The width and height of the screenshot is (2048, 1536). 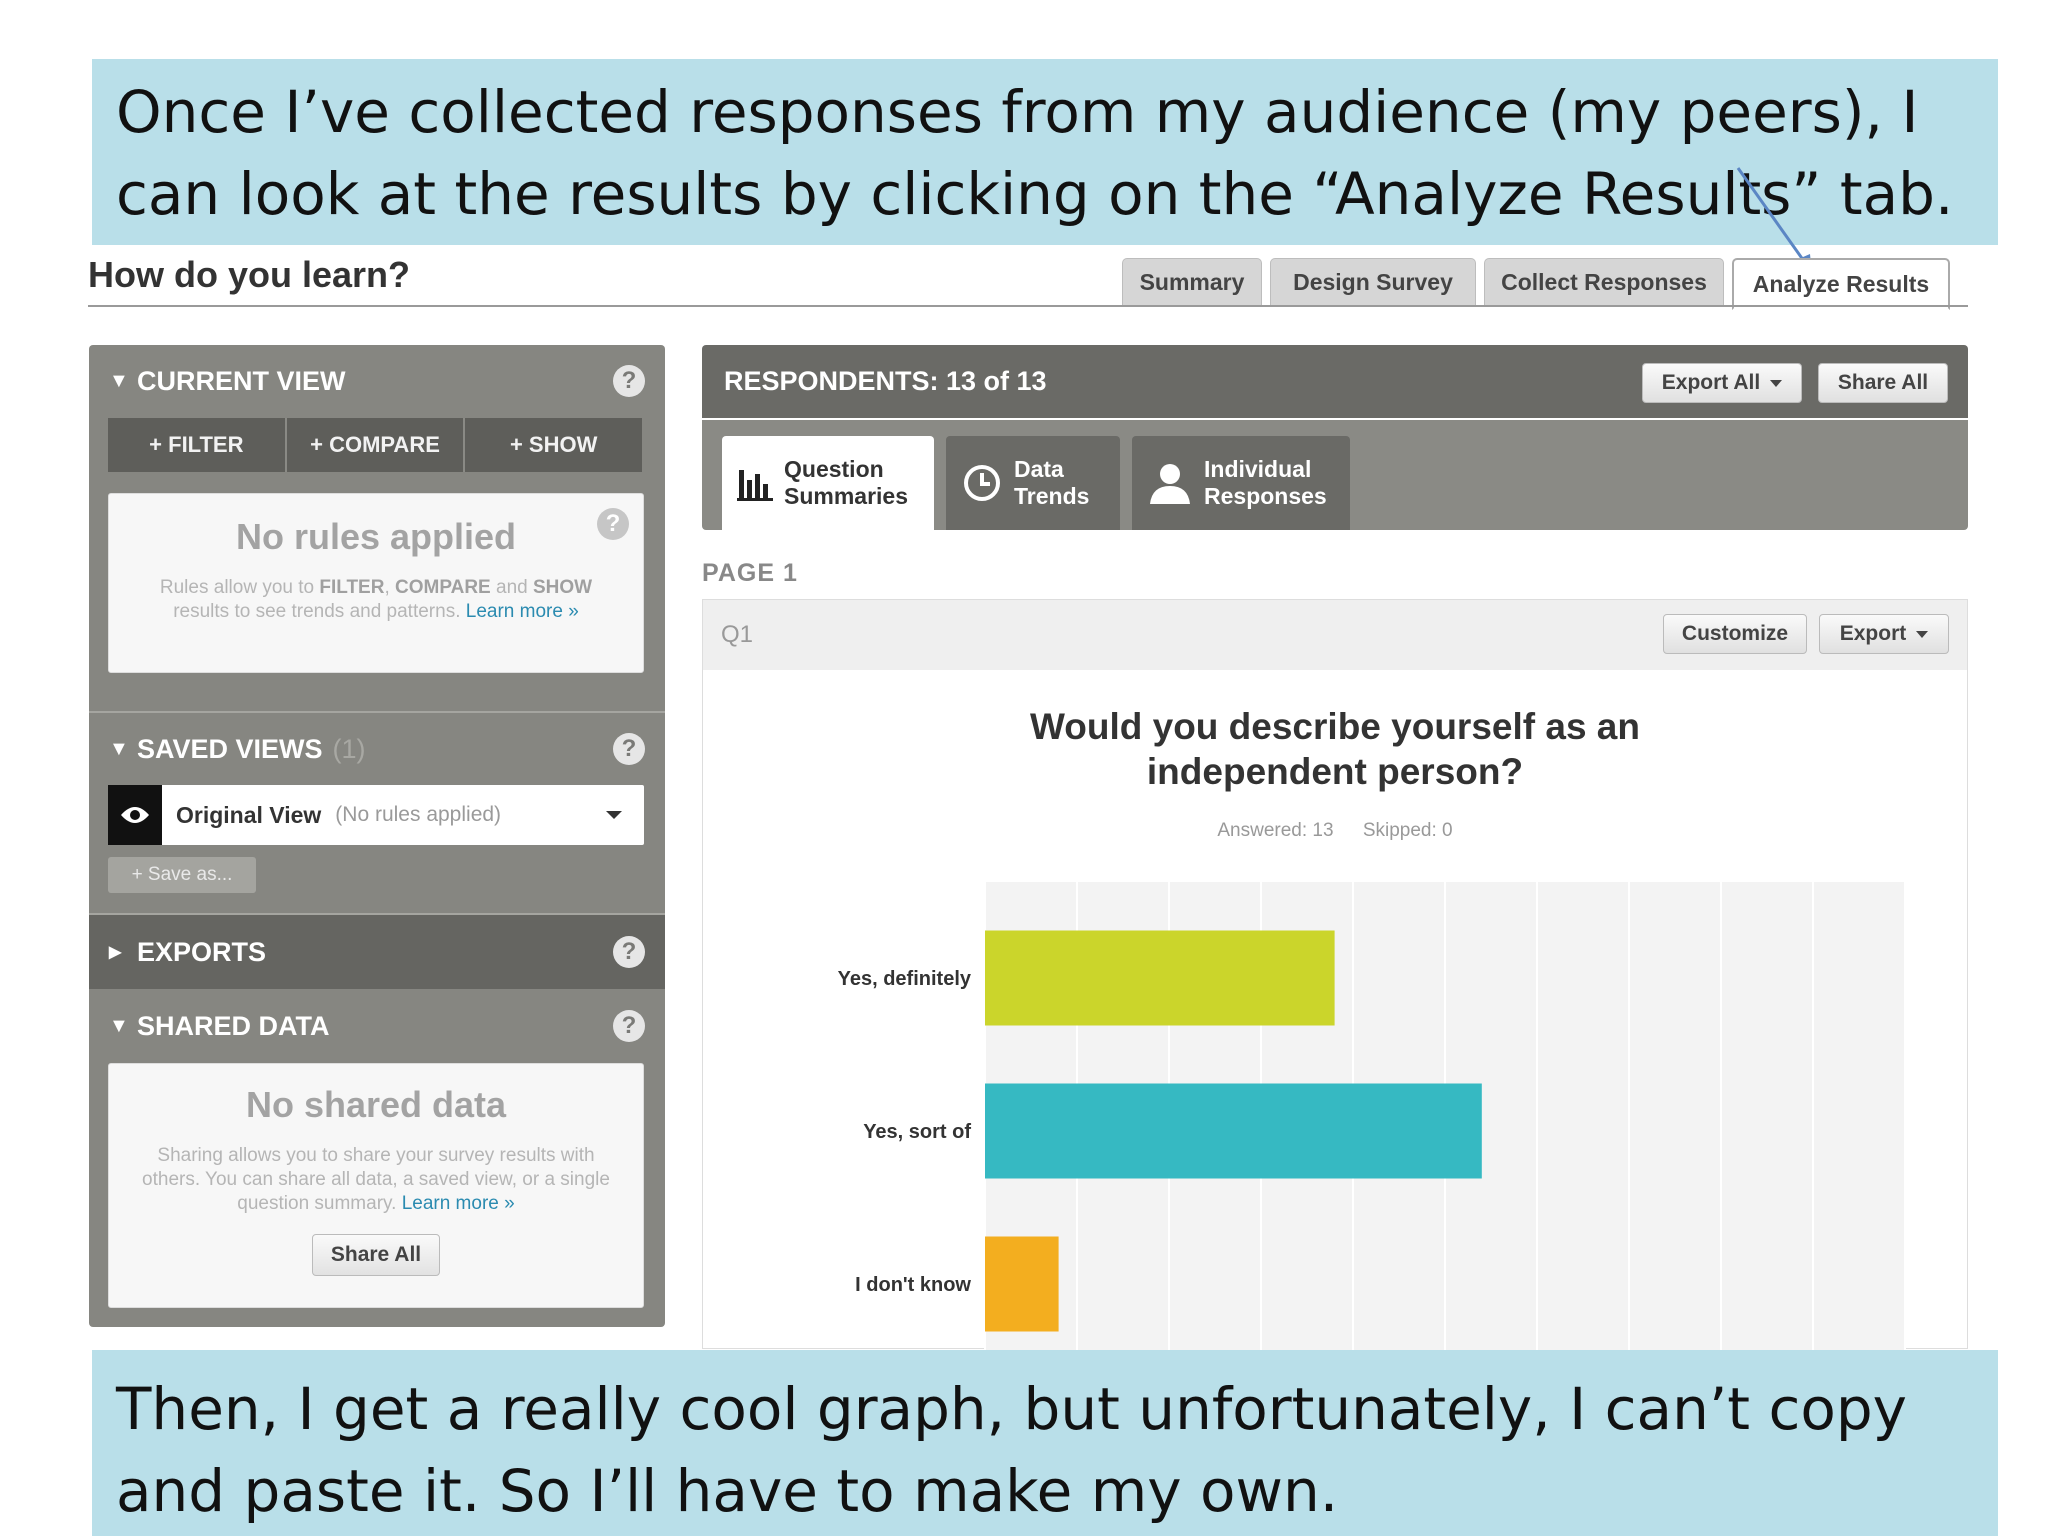 I want to click on tab-question-summaries: Question Summaries, so click(x=828, y=483).